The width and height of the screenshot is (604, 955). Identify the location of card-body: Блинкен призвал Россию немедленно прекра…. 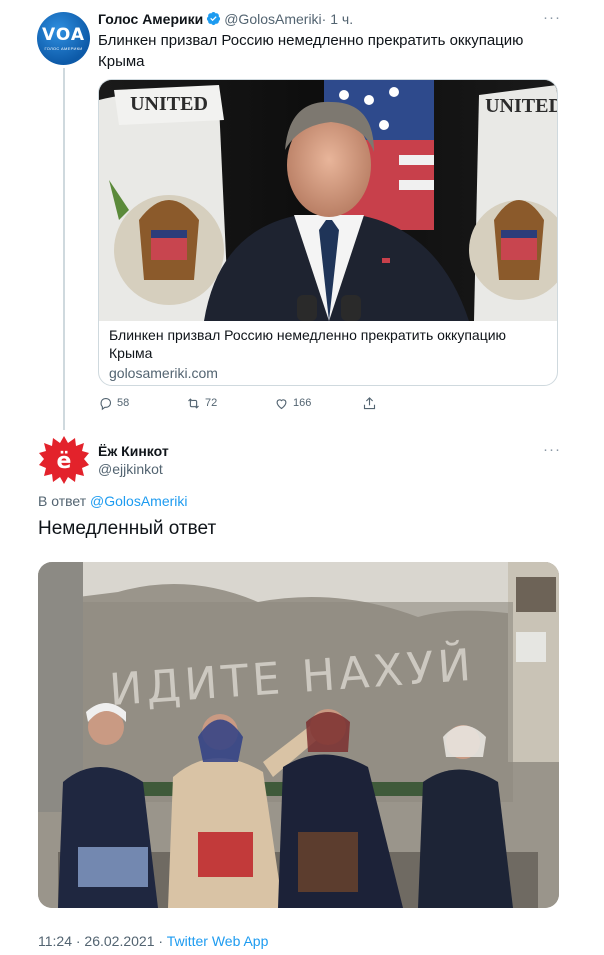
(329, 354).